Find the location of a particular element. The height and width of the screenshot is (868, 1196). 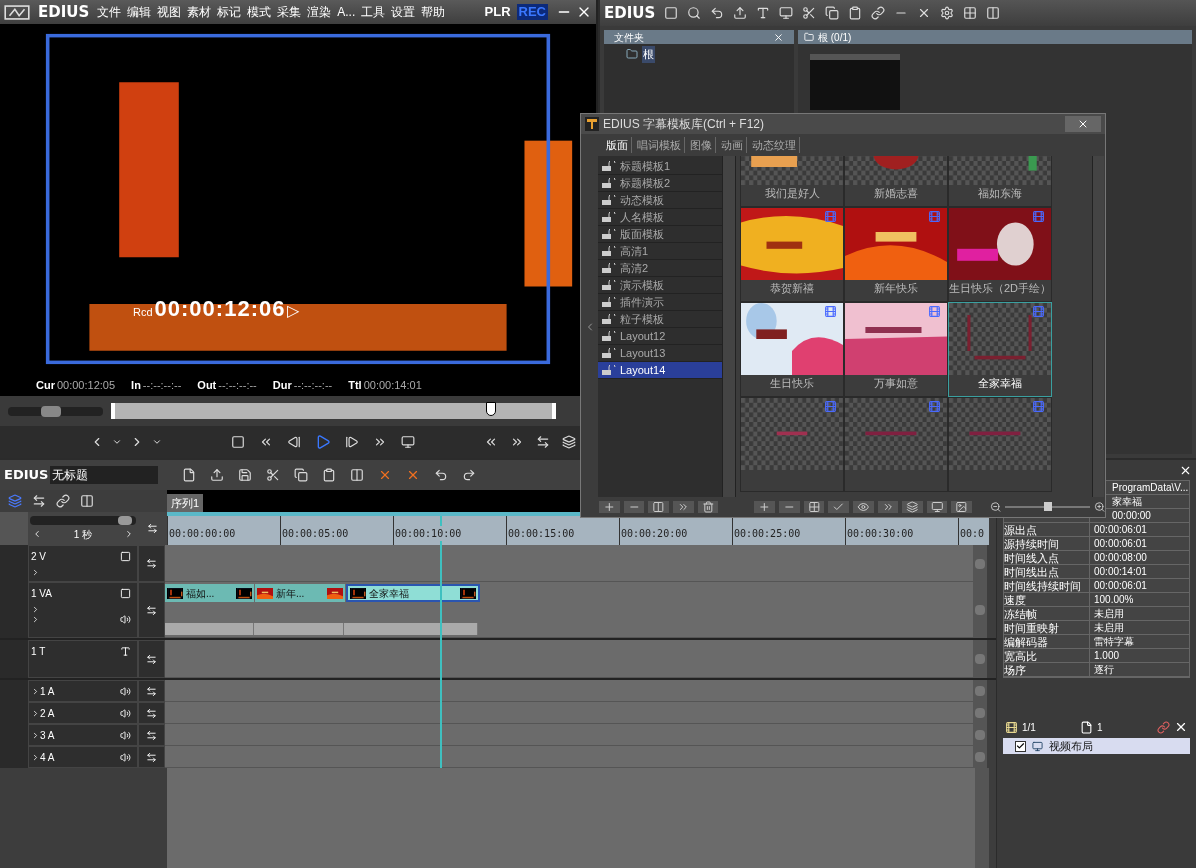

category-item: Layout14 is located at coordinates (660, 370).